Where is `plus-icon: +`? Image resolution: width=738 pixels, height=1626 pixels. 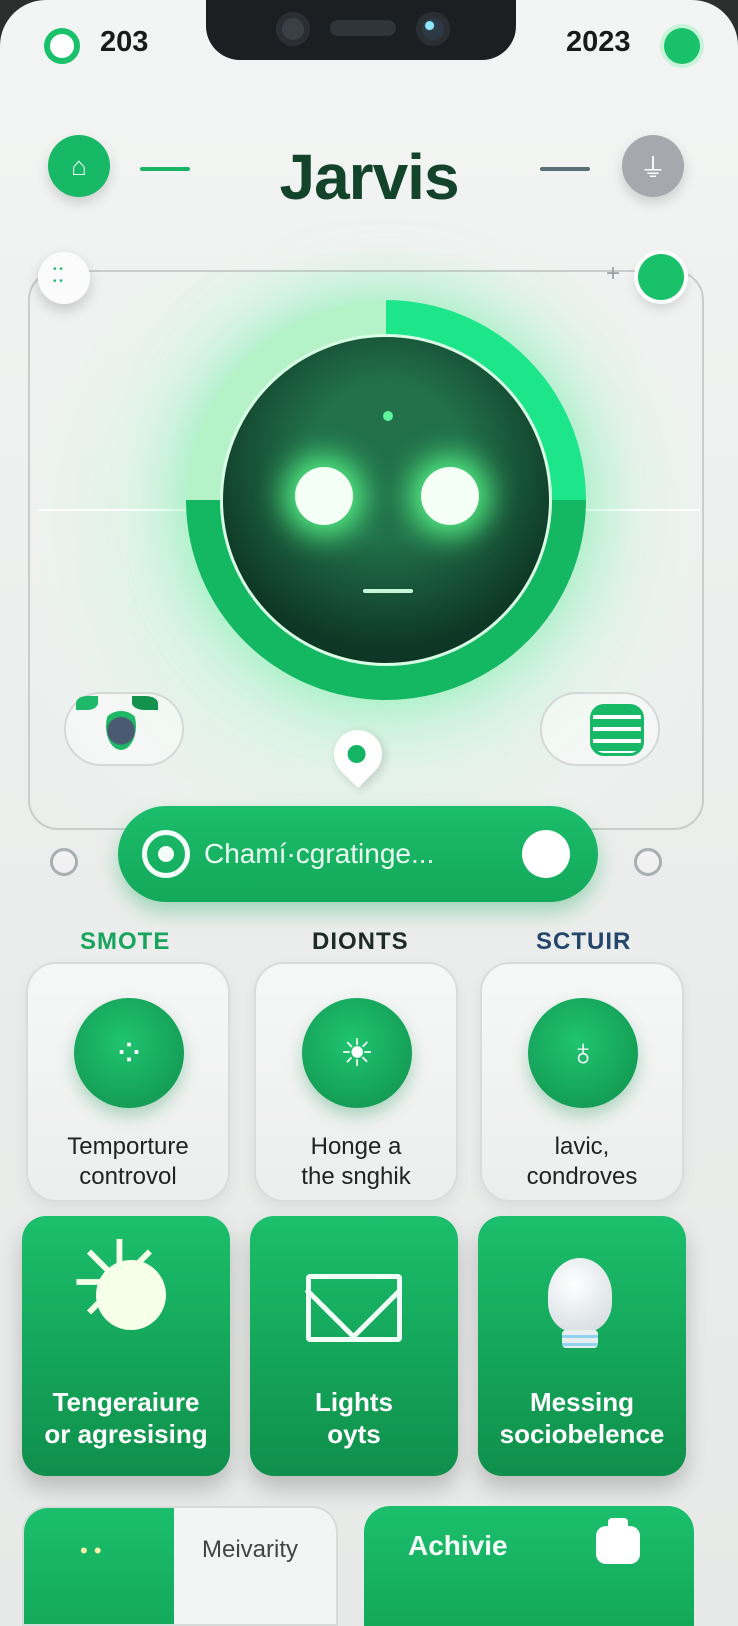 plus-icon: + is located at coordinates (613, 273).